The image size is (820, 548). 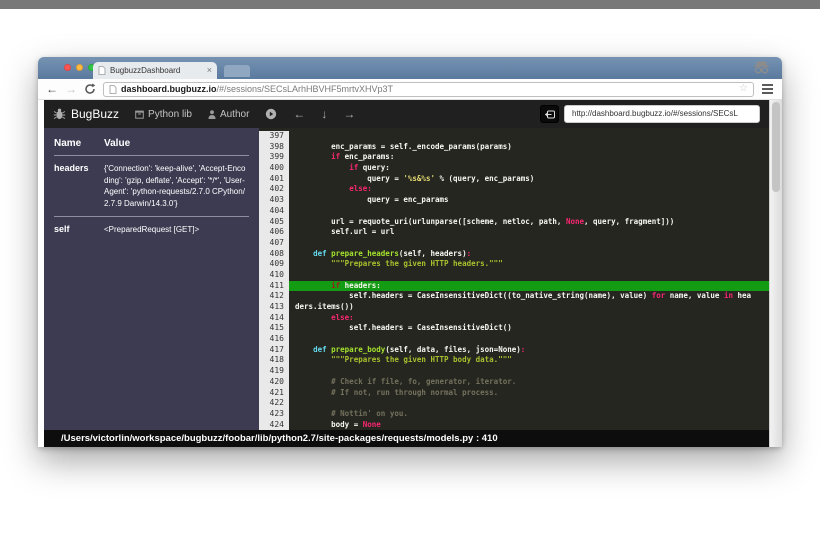 I want to click on code-line-number: 406, so click(x=274, y=232).